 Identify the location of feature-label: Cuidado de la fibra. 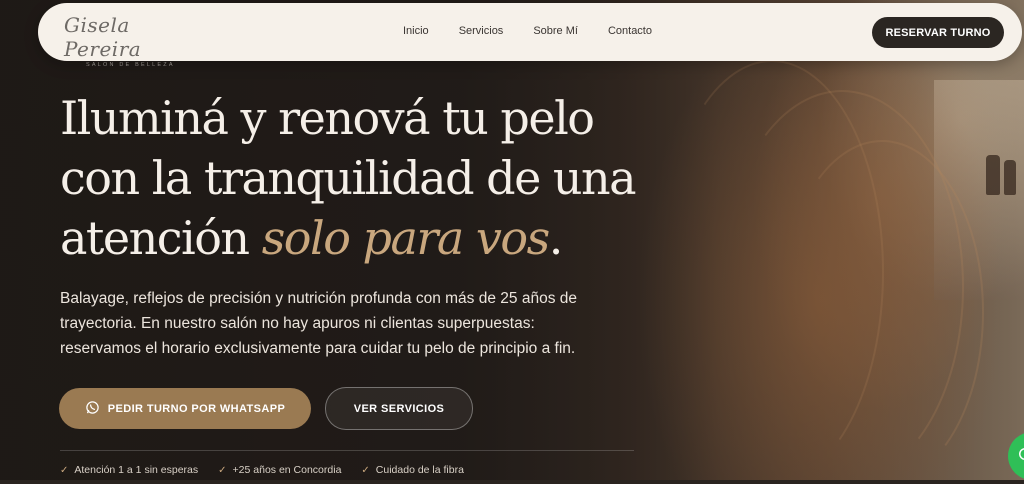
(419, 470).